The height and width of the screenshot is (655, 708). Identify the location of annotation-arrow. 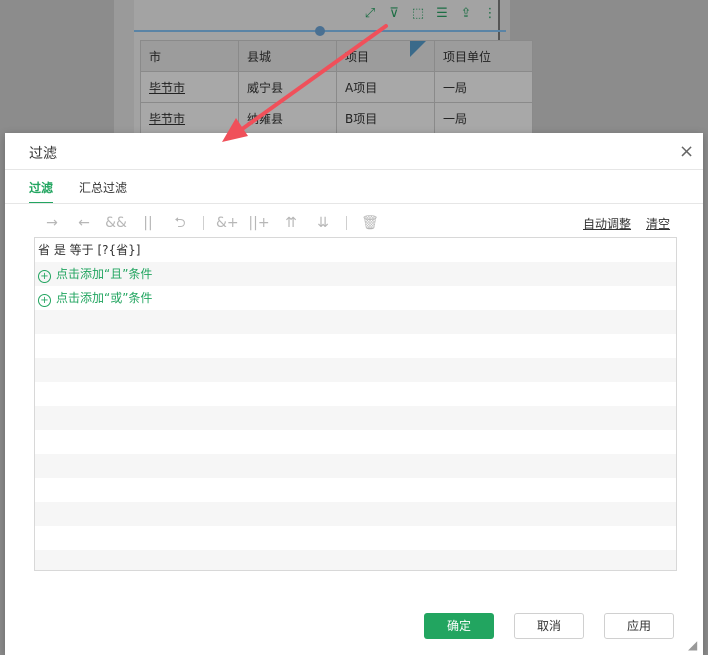
(305, 83).